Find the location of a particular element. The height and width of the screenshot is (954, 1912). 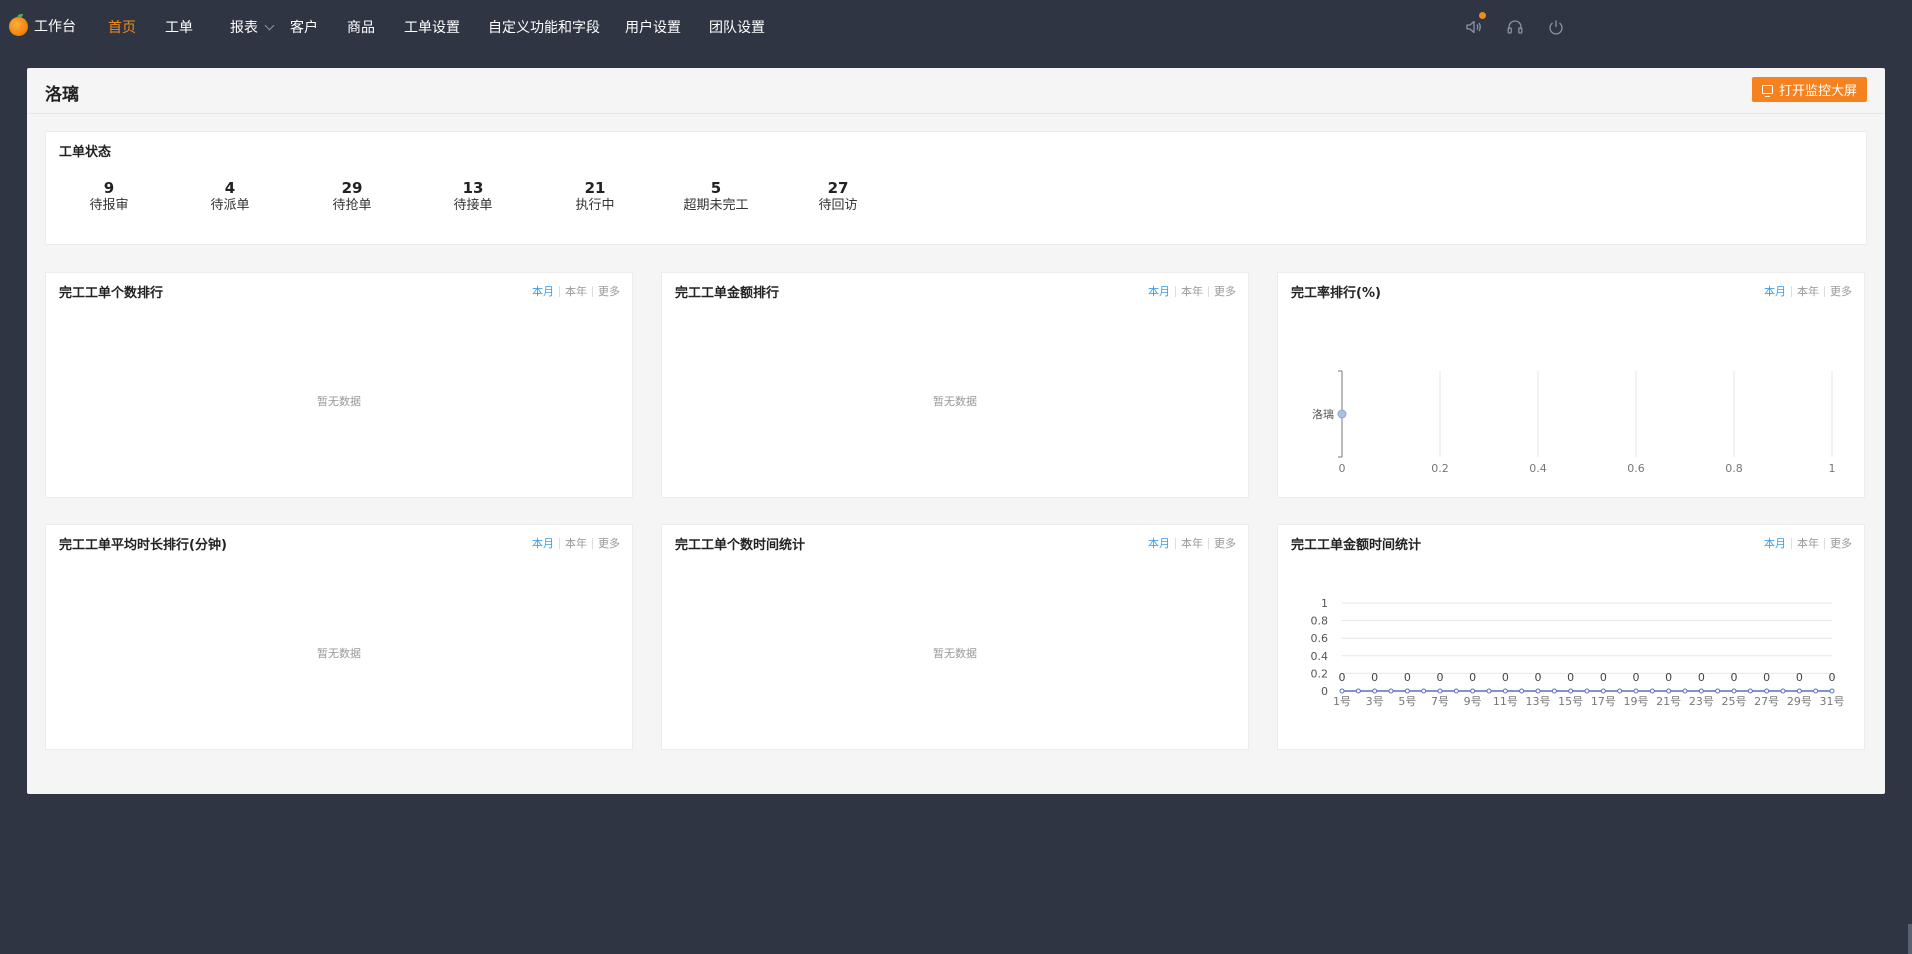

x-tick-label: 5号 is located at coordinates (1407, 701).